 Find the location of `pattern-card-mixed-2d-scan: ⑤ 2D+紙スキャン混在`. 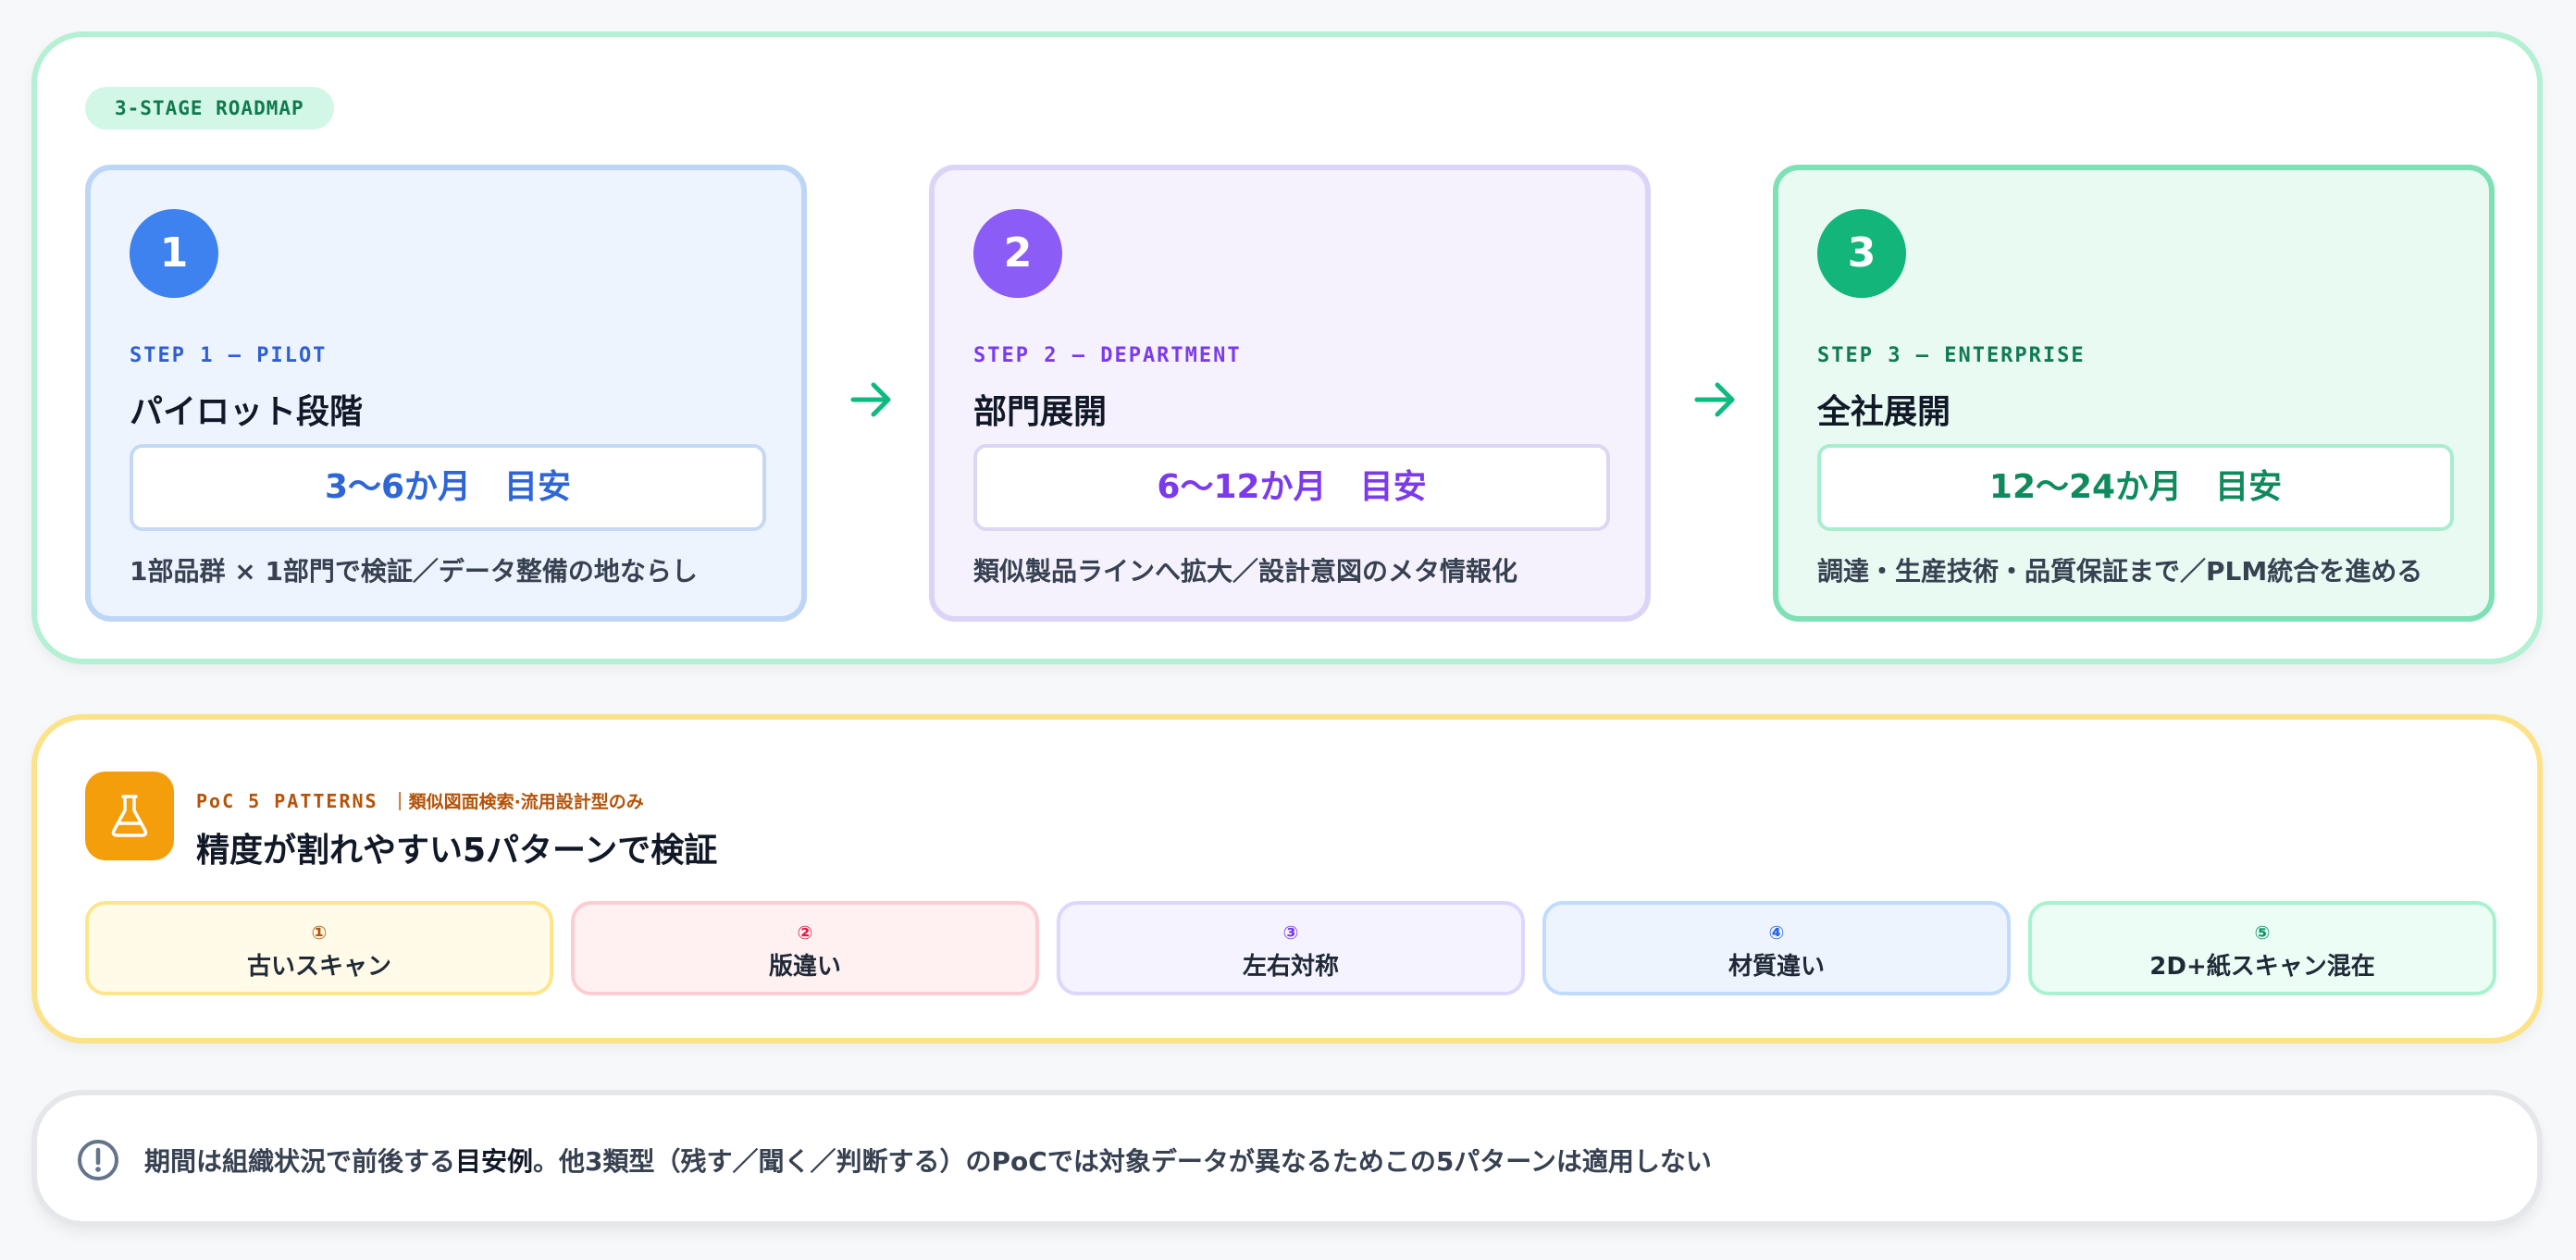

pattern-card-mixed-2d-scan: ⑤ 2D+紙スキャン混在 is located at coordinates (2262, 948).